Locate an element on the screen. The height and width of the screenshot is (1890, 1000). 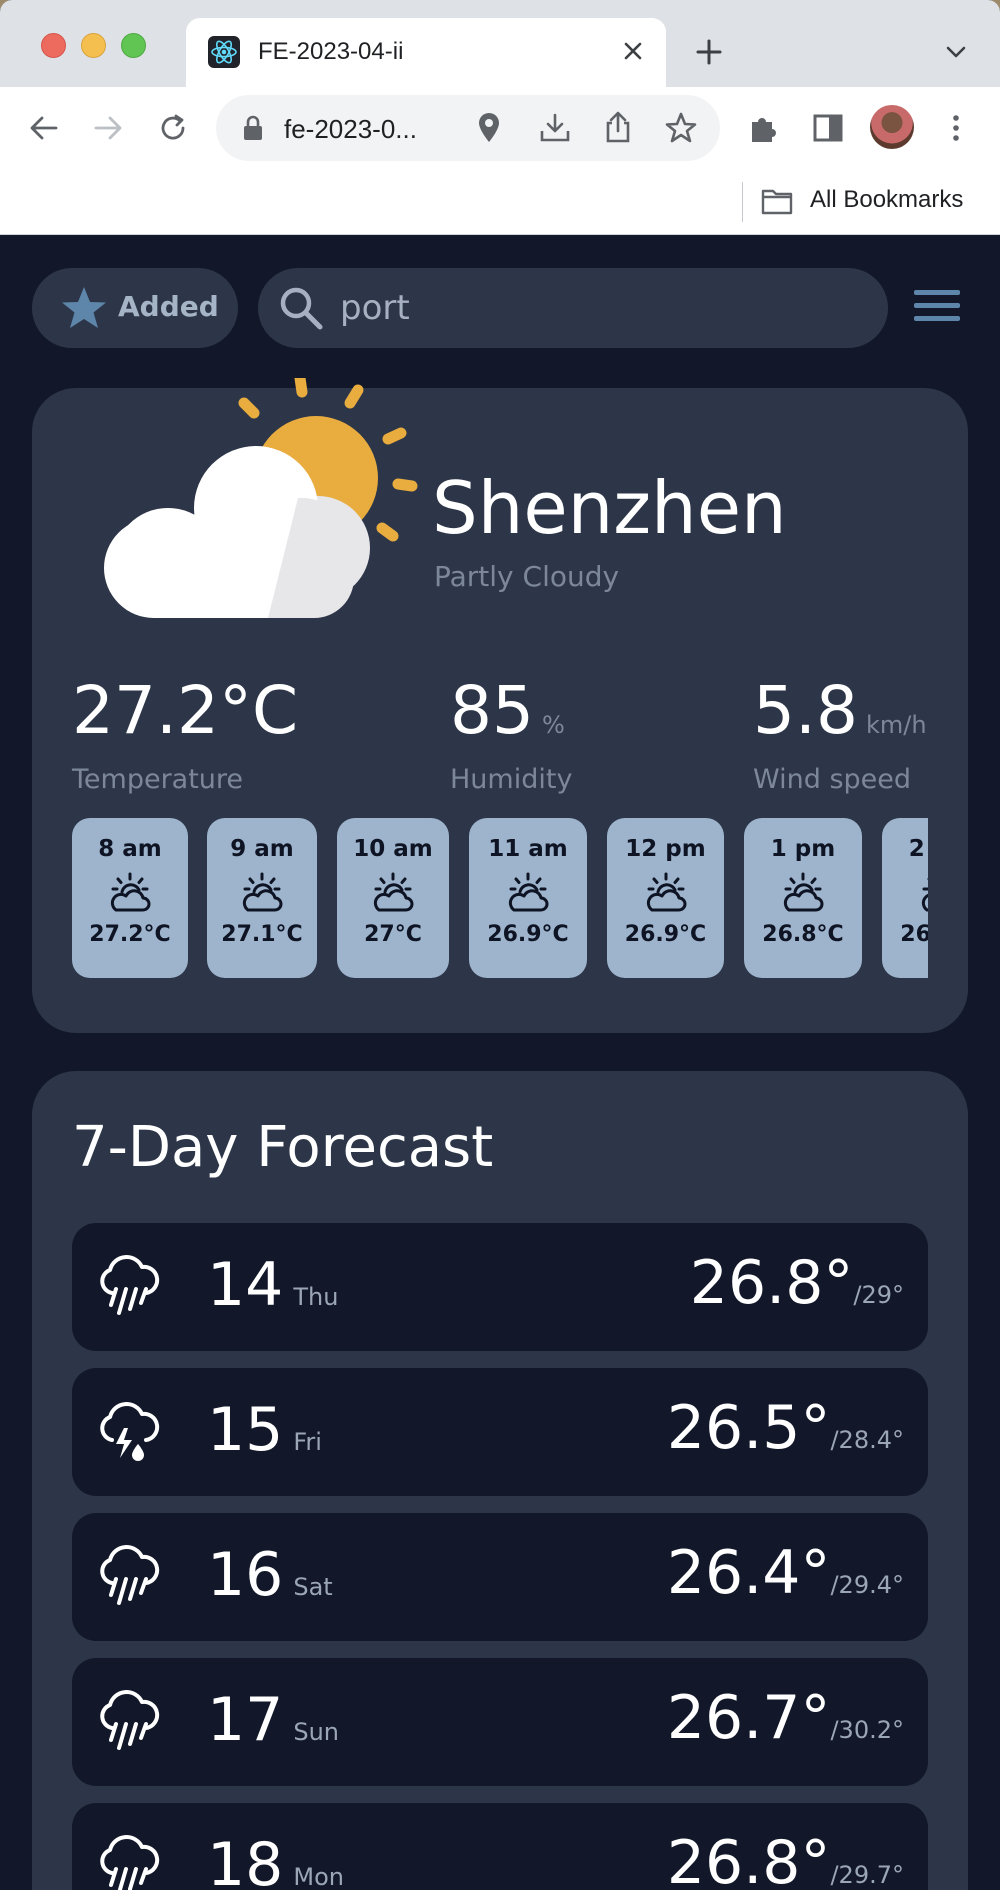
day-temp: 26.4° is located at coordinates (748, 1573).